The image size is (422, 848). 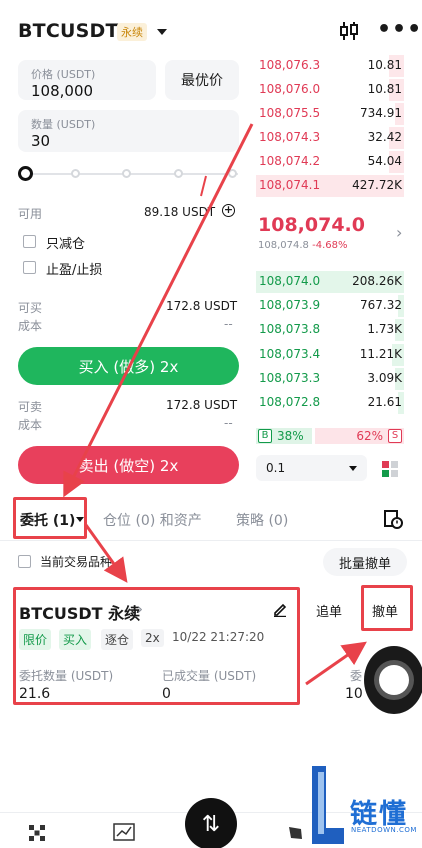 I want to click on assistive-touch-ball, so click(x=391, y=679).